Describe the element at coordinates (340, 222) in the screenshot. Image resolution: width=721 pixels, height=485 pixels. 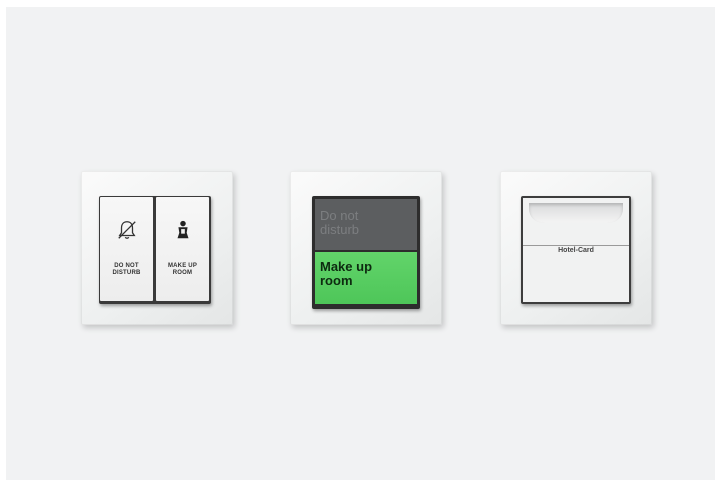
I see `do-not-disturb-text: Do not disturb` at that location.